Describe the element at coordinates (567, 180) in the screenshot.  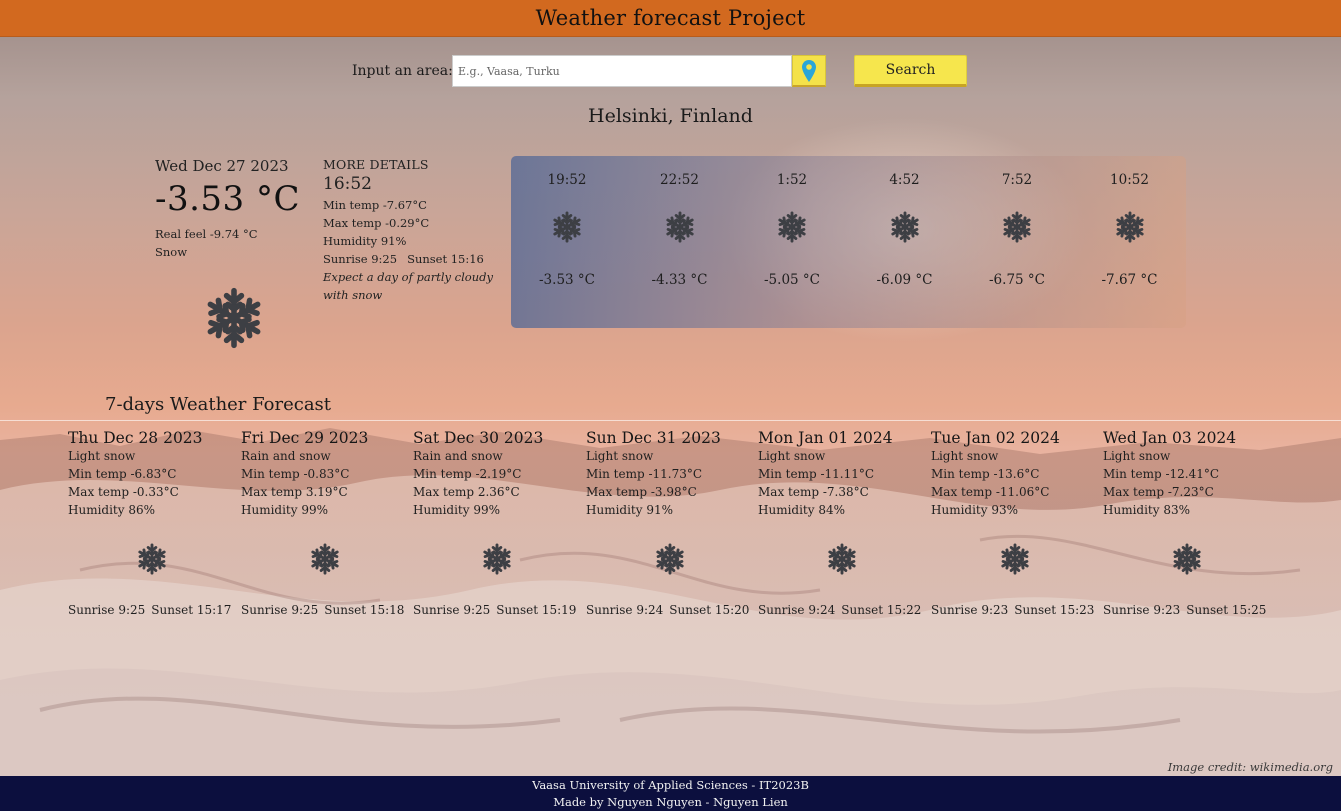
I see `hour-time: 19:52` at that location.